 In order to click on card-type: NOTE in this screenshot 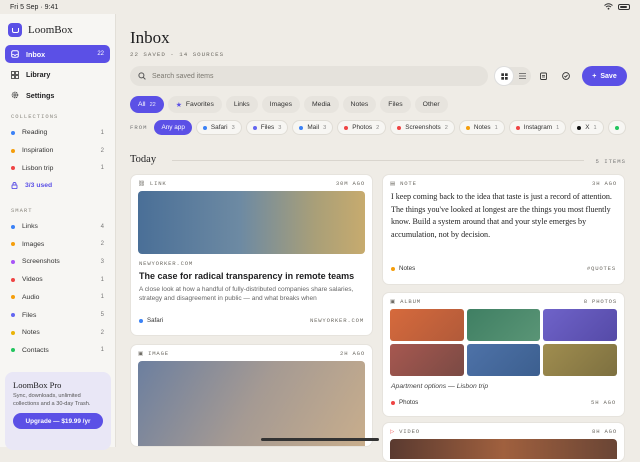, I will do `click(408, 183)`.